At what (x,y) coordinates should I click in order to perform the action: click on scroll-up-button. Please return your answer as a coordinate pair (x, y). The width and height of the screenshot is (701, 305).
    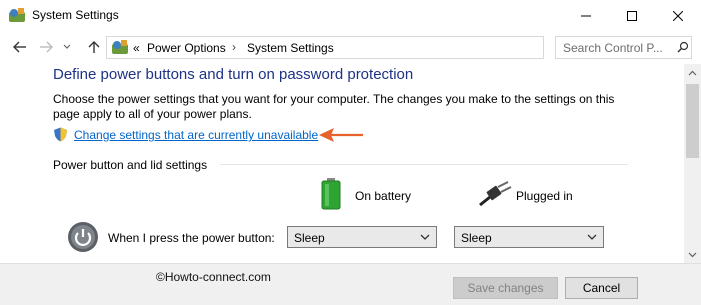
    Looking at the image, I should click on (692, 72).